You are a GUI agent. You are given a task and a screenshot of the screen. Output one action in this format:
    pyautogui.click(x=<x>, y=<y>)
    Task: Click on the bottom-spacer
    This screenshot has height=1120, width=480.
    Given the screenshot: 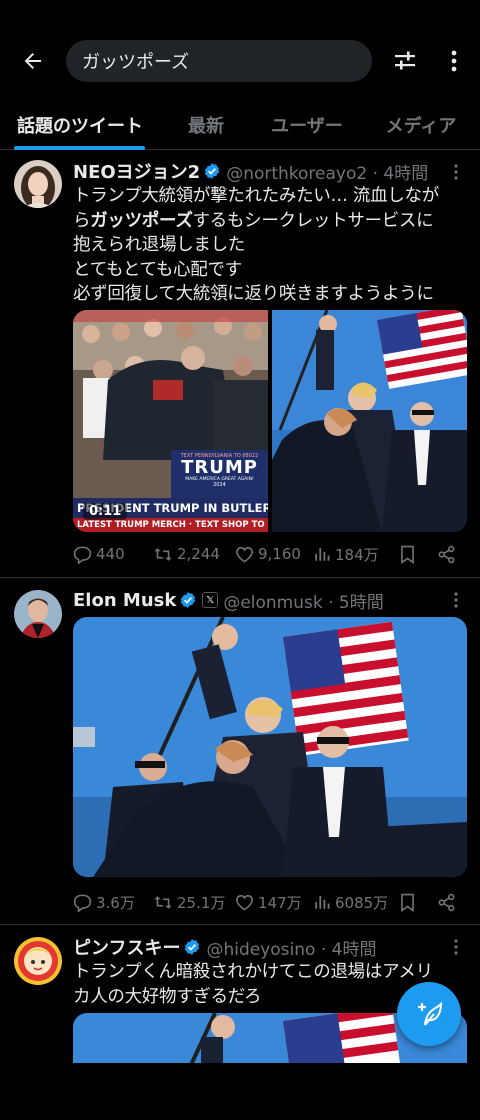 What is the action you would take?
    pyautogui.click(x=240, y=1091)
    